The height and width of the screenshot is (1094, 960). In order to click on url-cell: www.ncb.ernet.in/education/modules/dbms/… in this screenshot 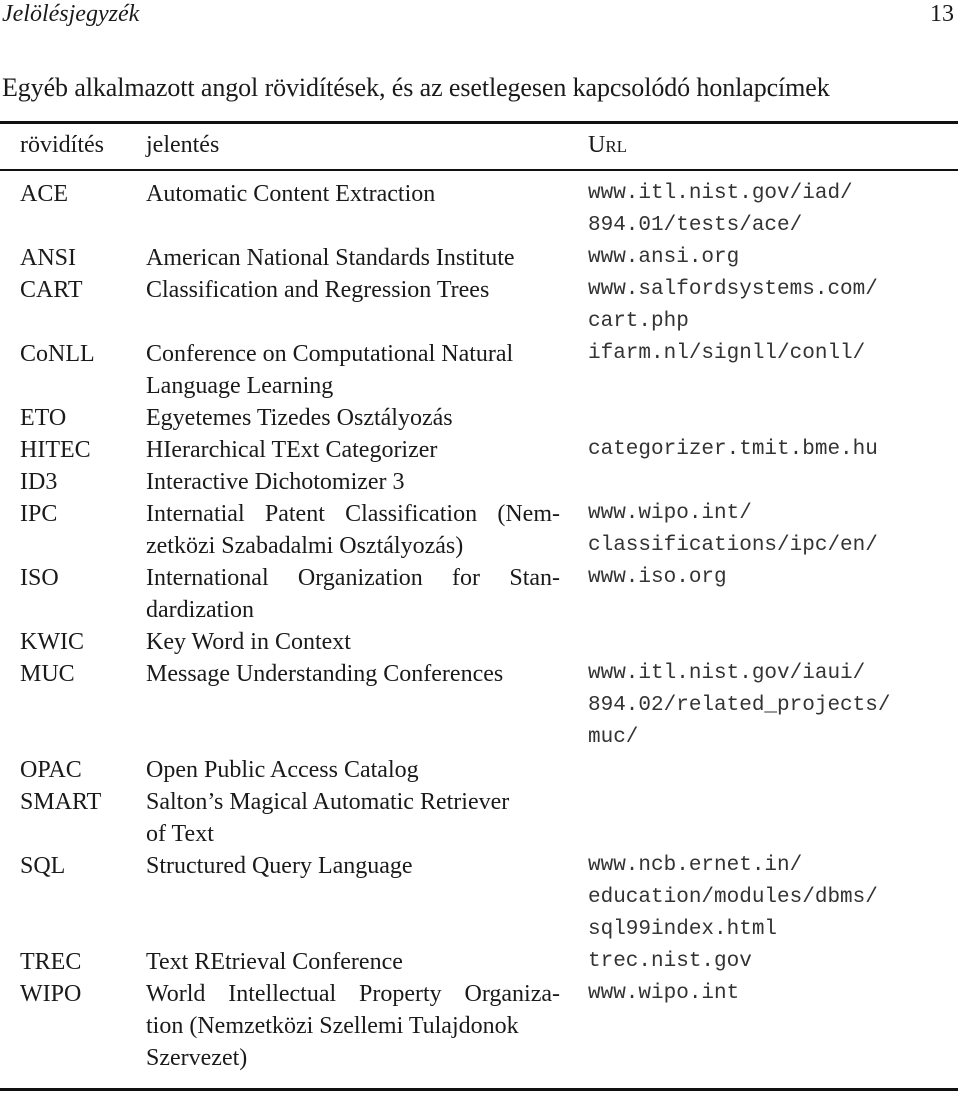, I will do `click(733, 898)`.